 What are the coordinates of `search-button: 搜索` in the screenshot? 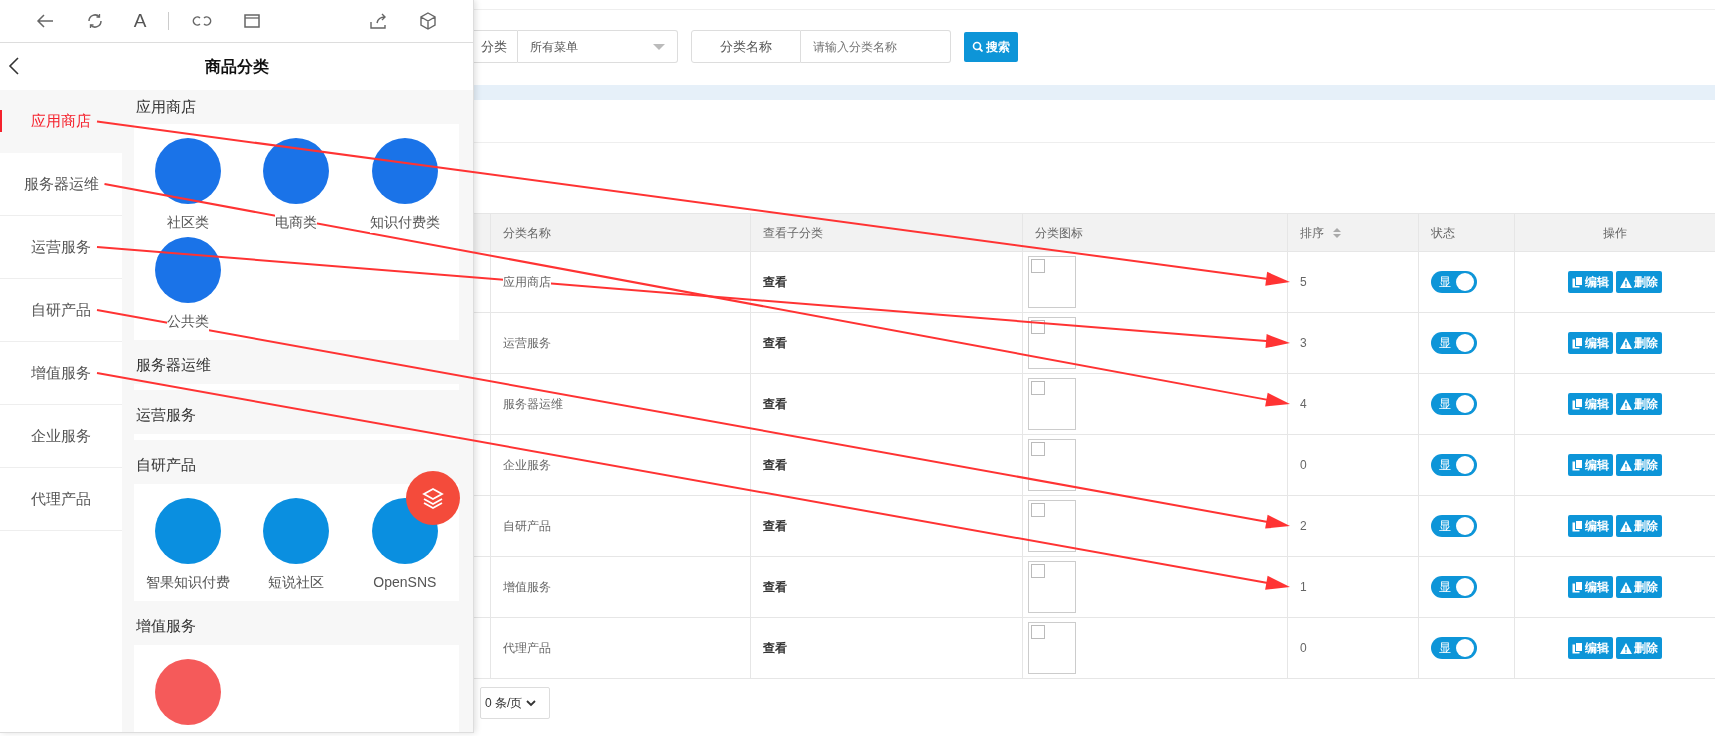 It's located at (991, 46).